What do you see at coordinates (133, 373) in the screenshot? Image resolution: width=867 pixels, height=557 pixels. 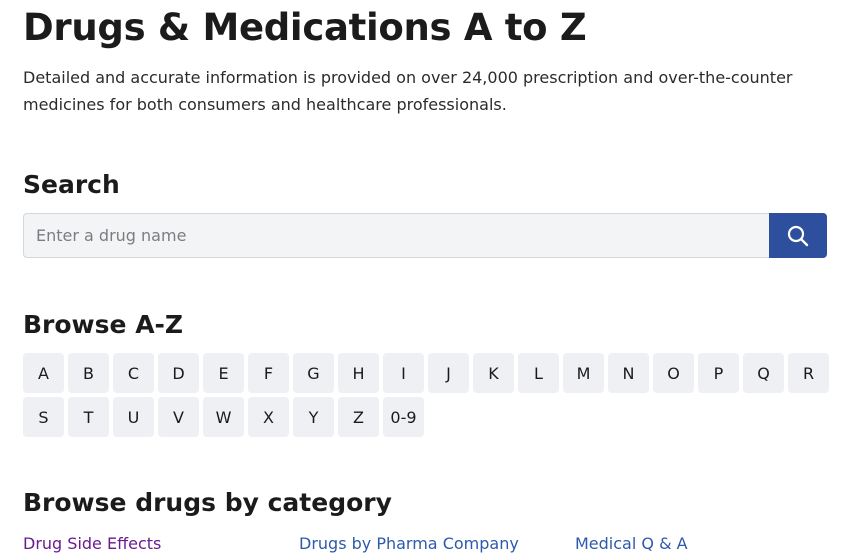 I see `letter-button-c: C` at bounding box center [133, 373].